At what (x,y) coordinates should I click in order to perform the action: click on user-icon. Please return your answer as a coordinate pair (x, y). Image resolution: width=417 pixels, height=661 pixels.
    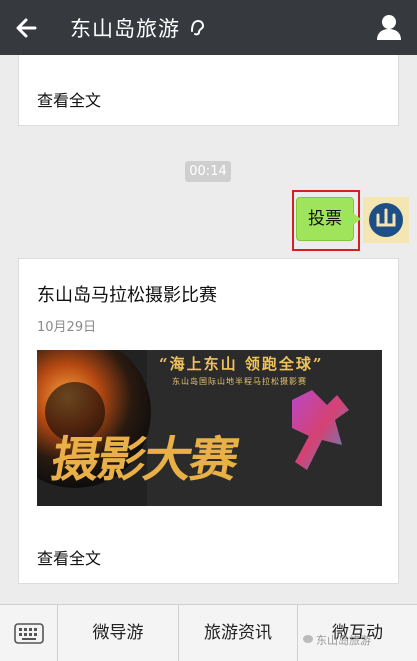
    Looking at the image, I should click on (389, 27).